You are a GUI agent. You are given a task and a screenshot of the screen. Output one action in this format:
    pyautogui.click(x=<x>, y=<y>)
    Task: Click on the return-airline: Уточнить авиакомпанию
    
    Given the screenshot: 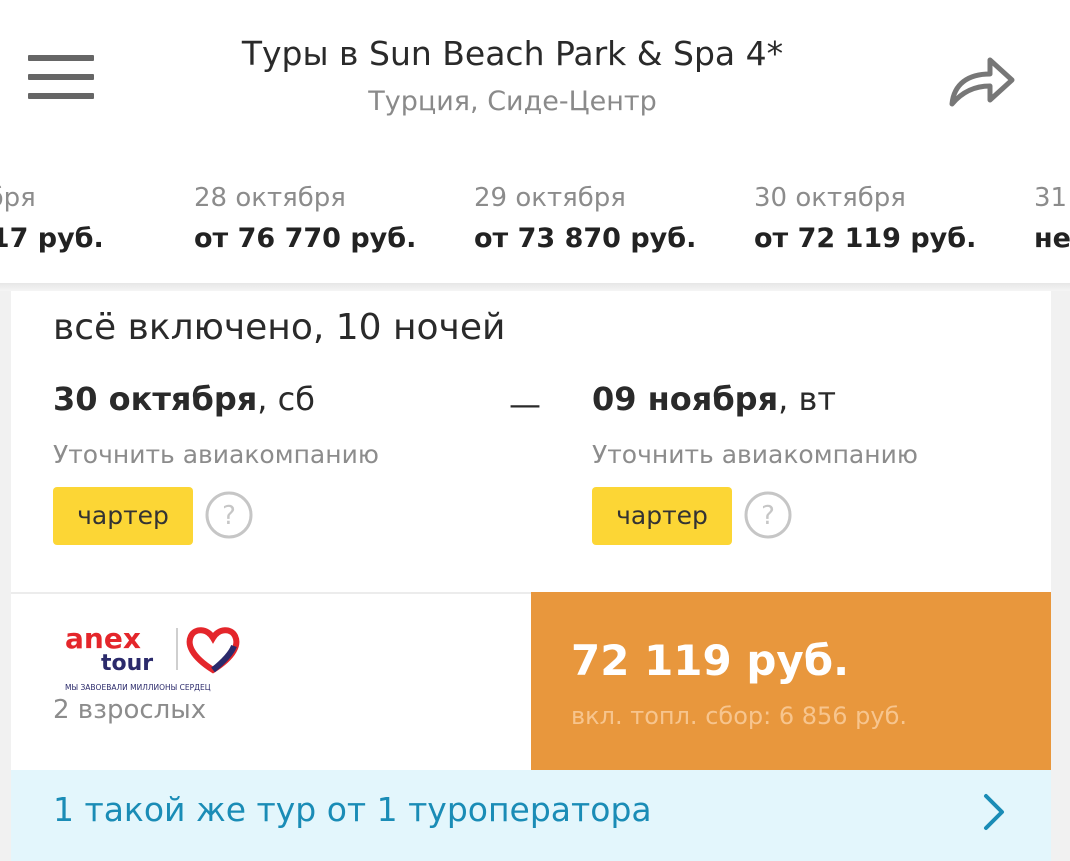 What is the action you would take?
    pyautogui.click(x=755, y=454)
    